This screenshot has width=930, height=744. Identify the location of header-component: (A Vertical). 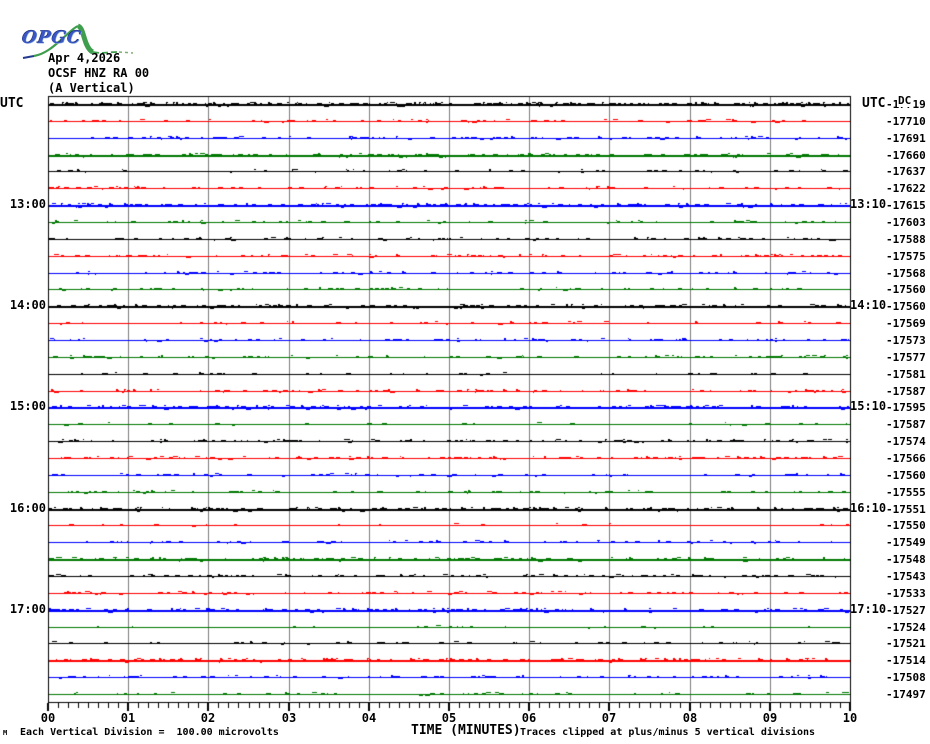
(91, 88).